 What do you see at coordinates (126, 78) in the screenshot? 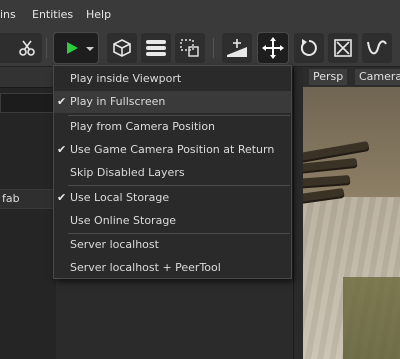
I see `menu-item-label: Play inside Viewport` at bounding box center [126, 78].